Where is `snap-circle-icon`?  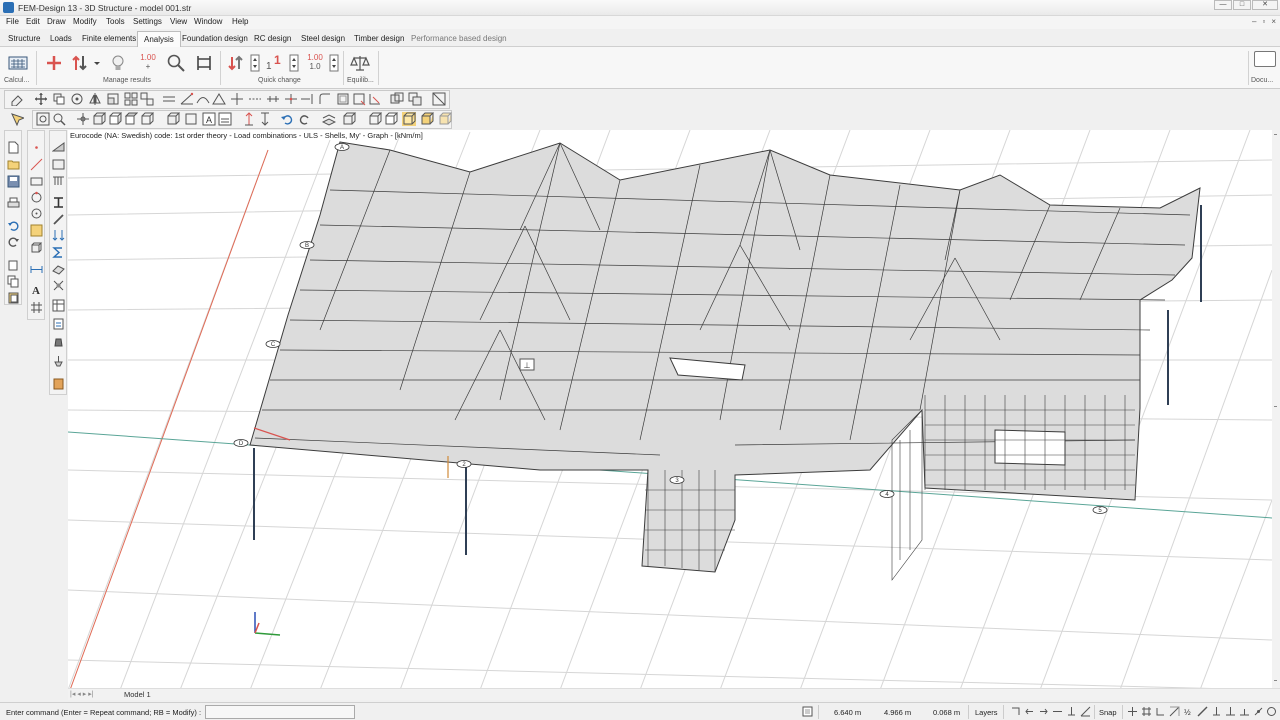
snap-circle-icon is located at coordinates (1271, 711).